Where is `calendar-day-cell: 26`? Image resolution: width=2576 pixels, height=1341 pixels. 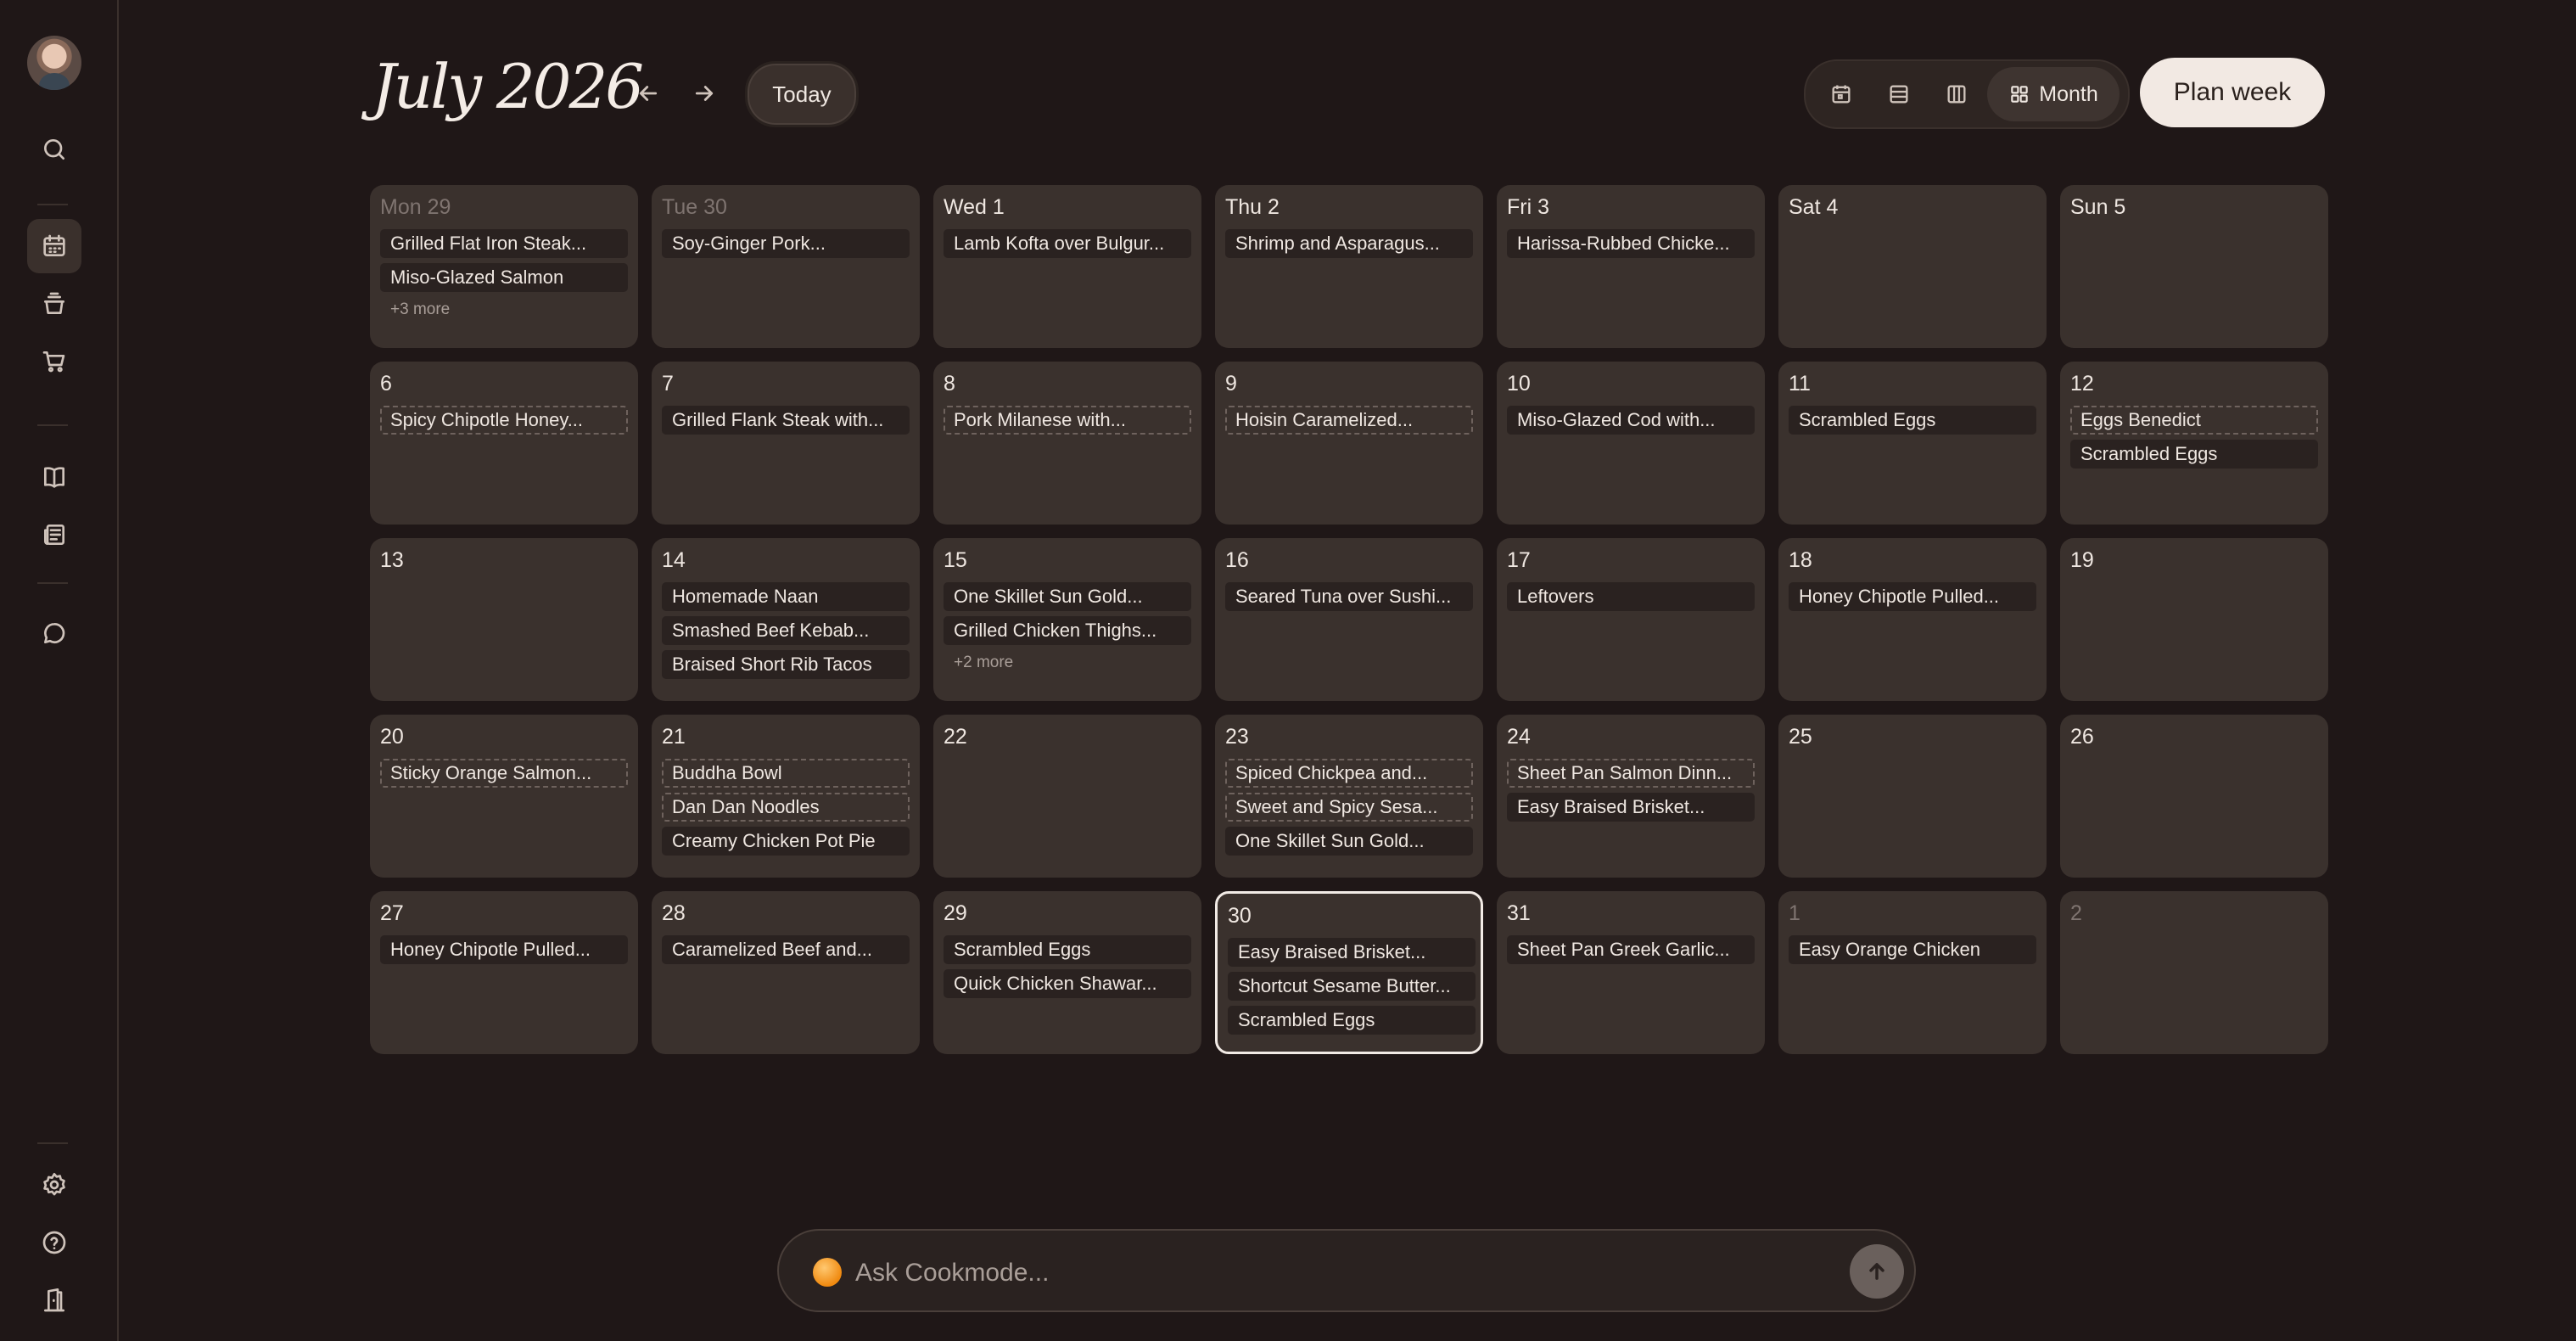
calendar-day-cell: 26 is located at coordinates (2194, 796).